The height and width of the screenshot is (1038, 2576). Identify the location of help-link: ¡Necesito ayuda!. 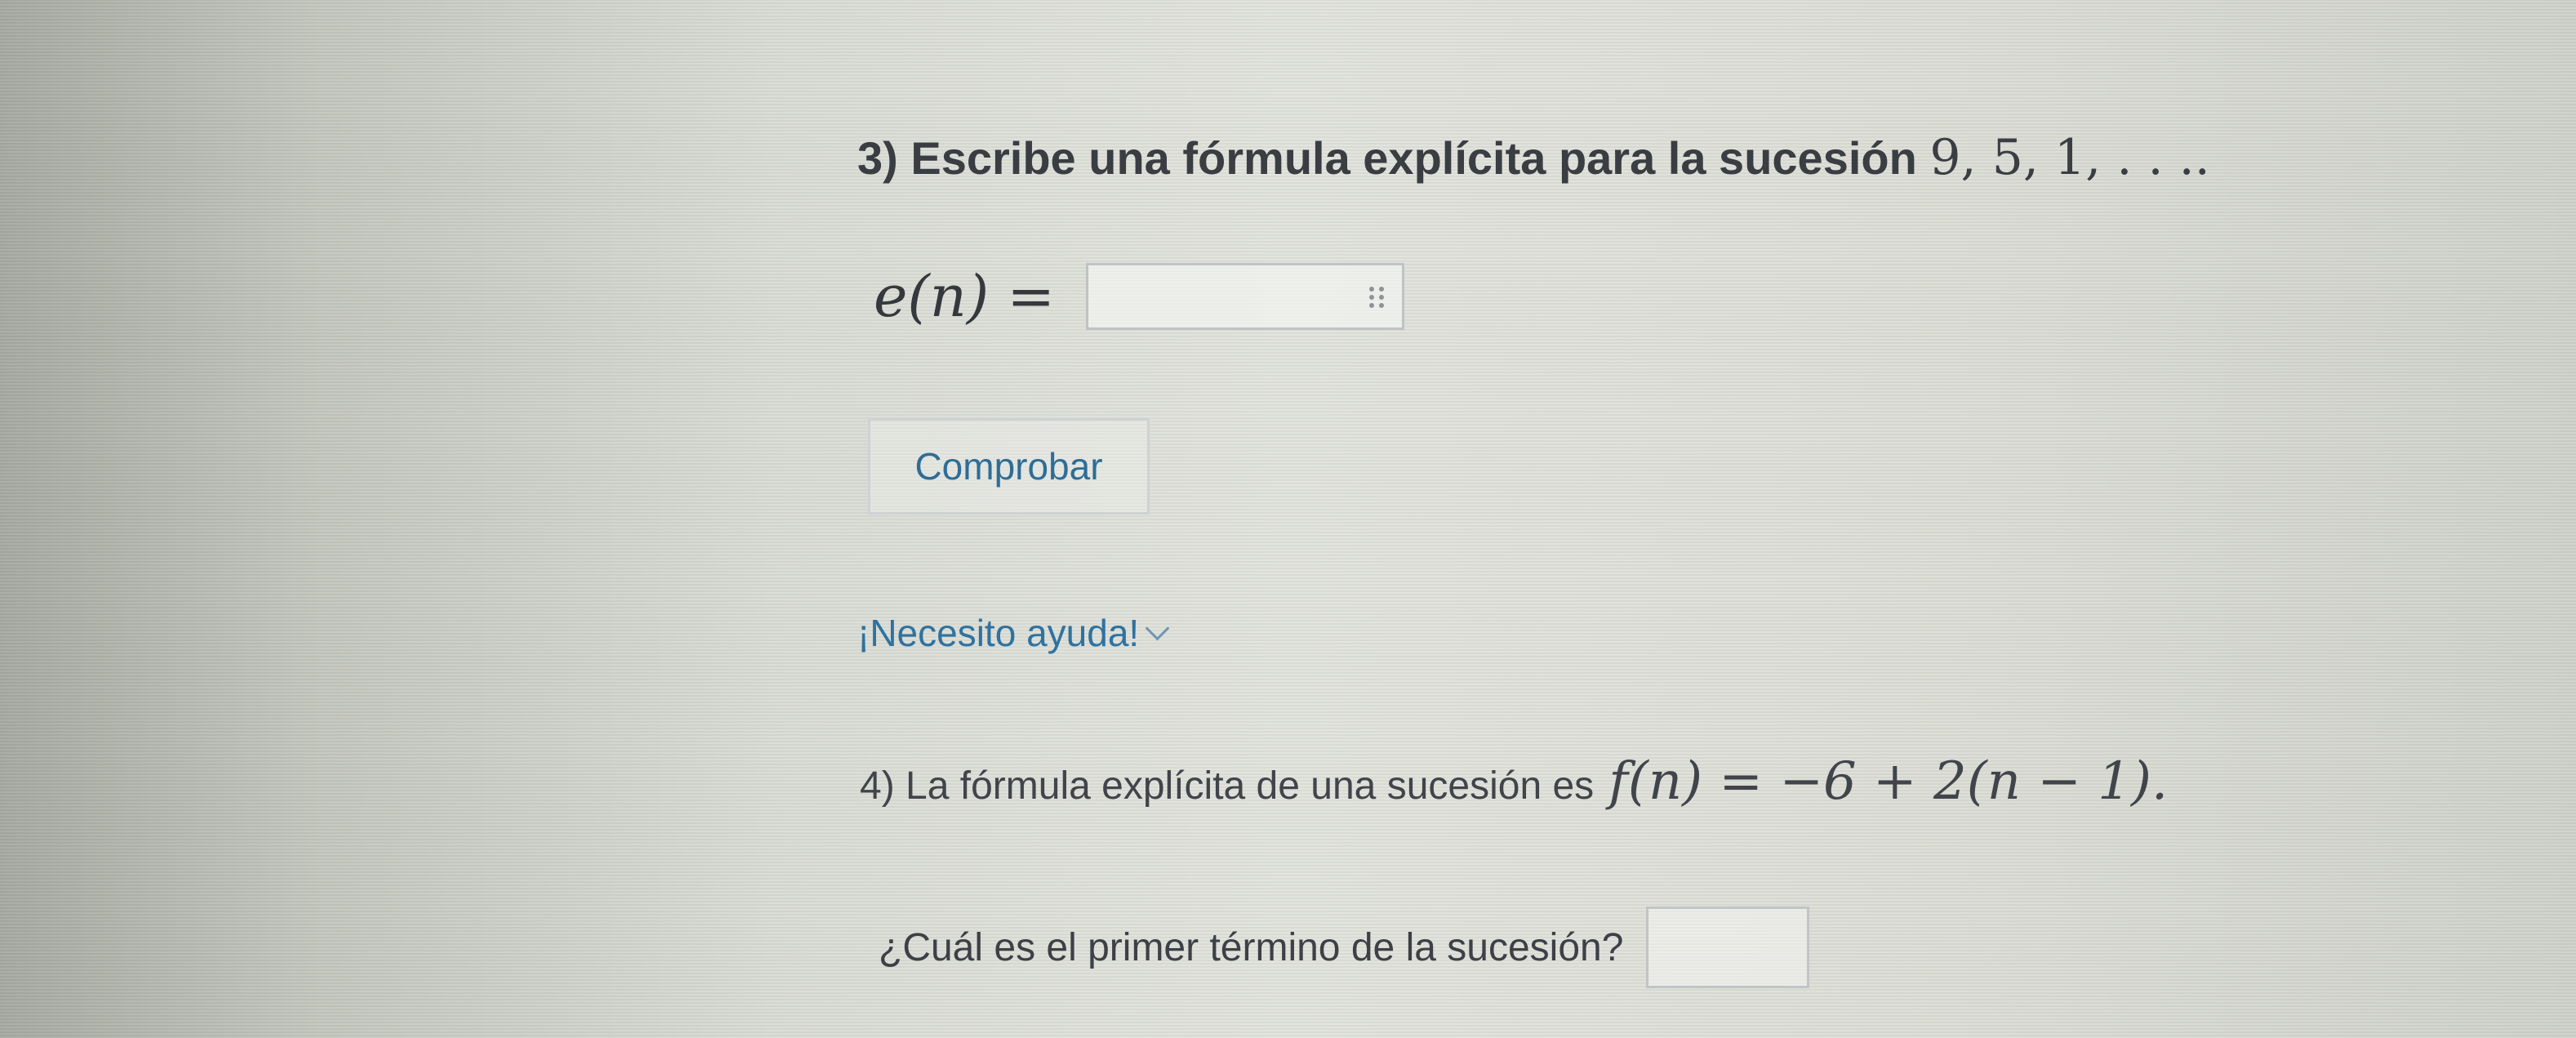
(1014, 633).